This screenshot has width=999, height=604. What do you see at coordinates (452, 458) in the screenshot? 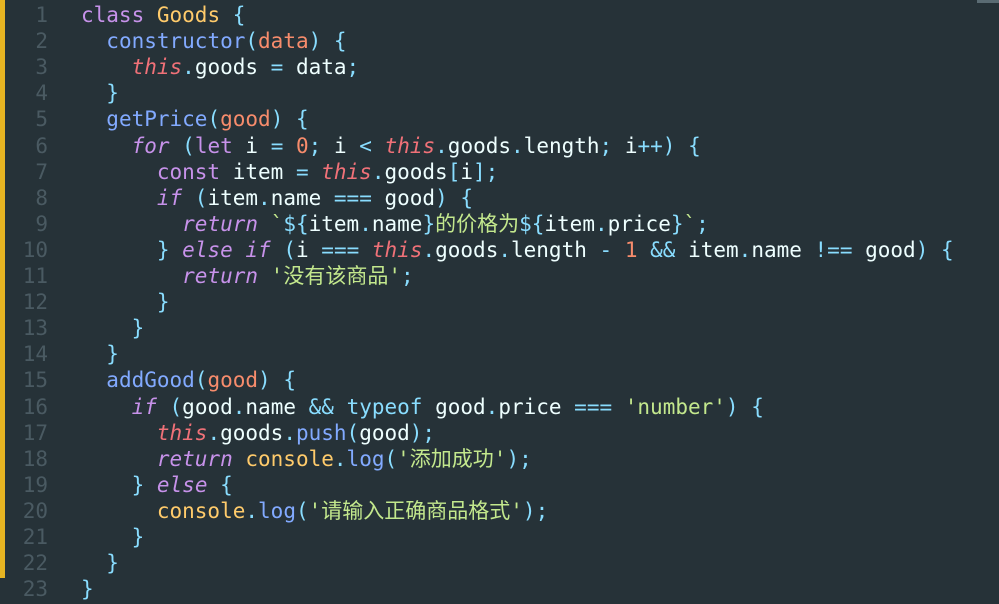
I see `code-token: '添加成功'` at bounding box center [452, 458].